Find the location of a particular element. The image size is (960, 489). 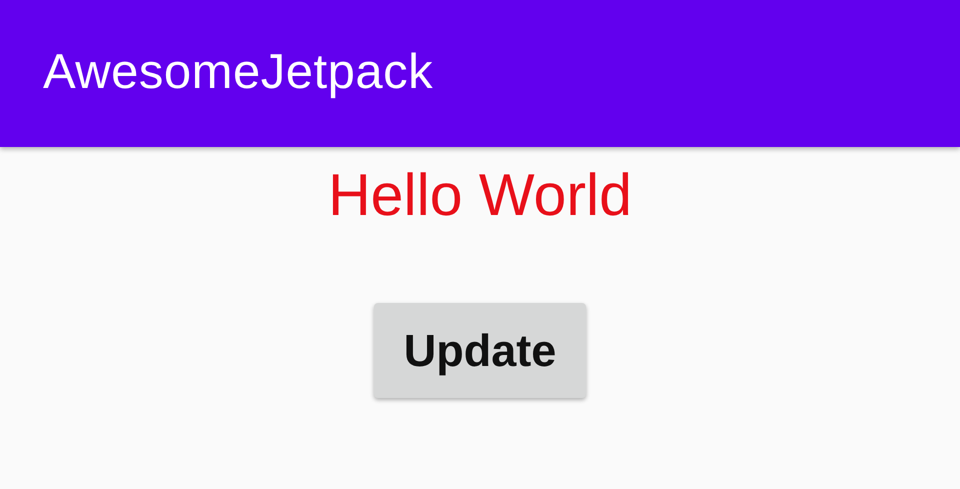

update-button: Update is located at coordinates (480, 350).